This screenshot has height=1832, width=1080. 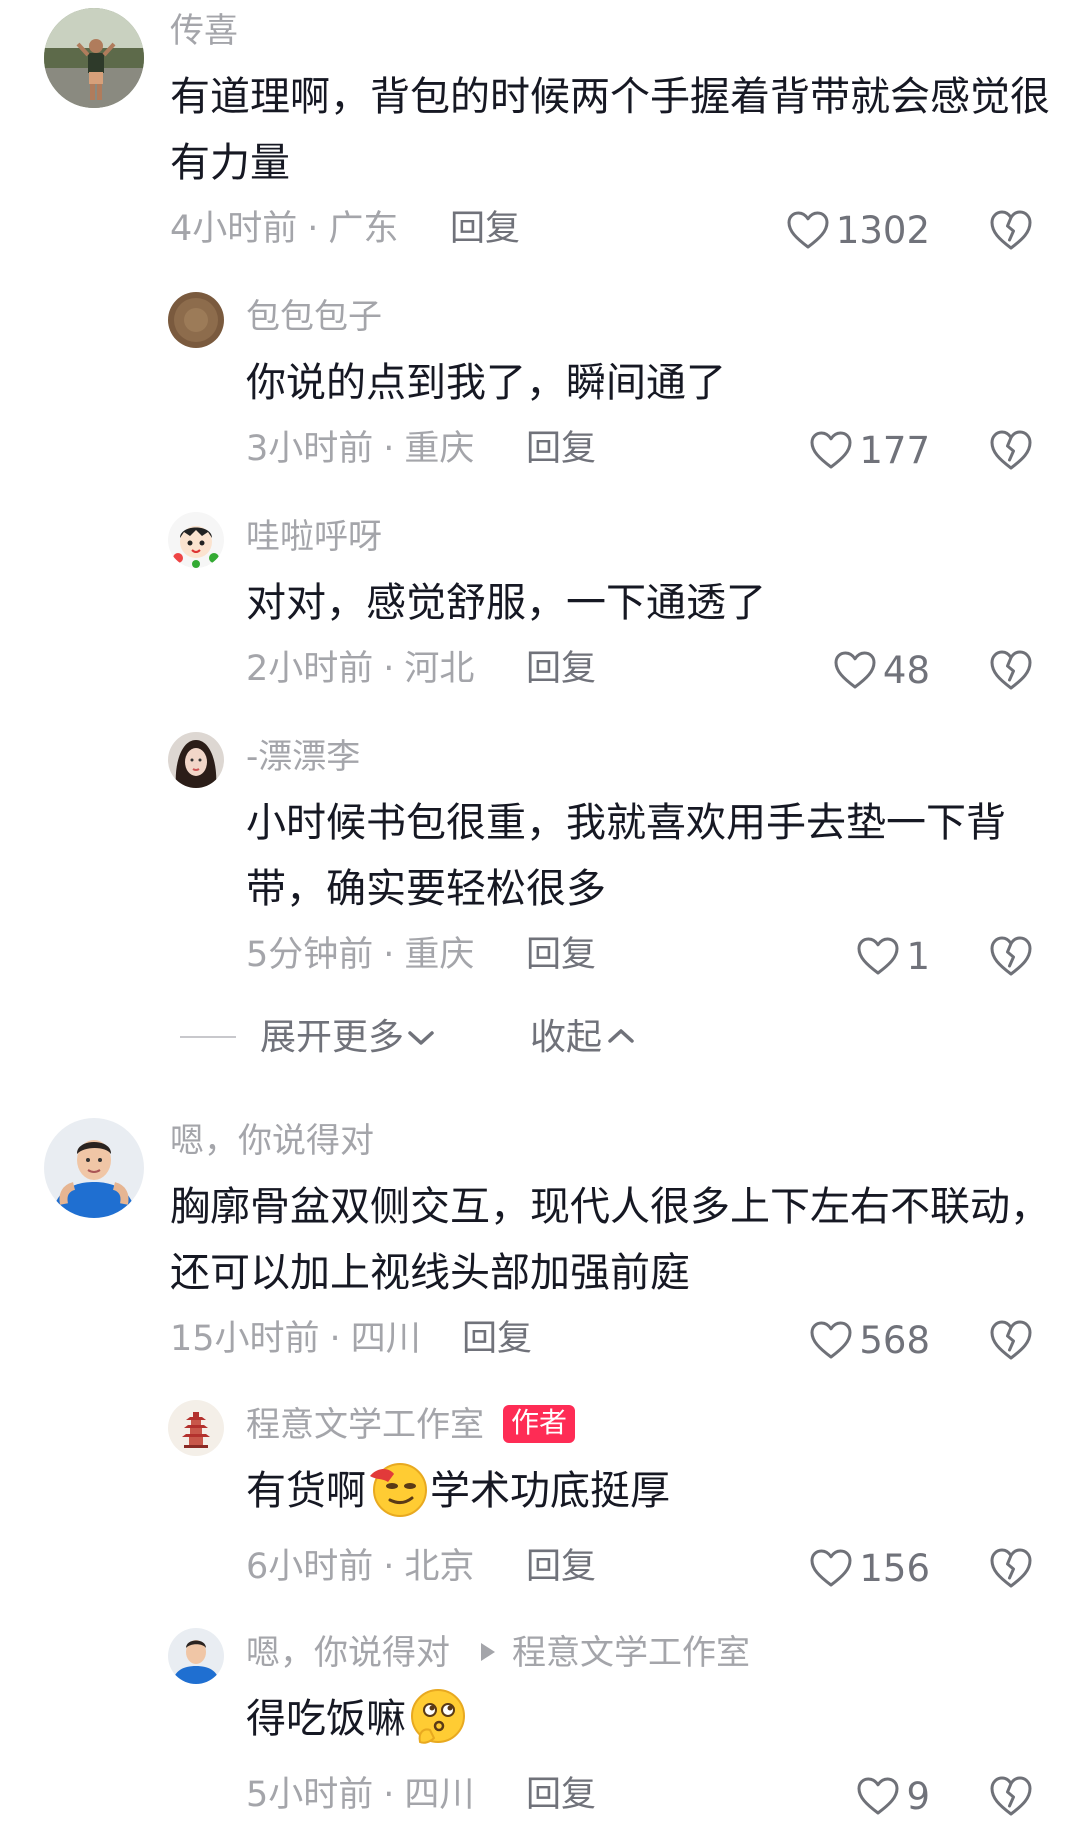 I want to click on avatar-cartoon-icon, so click(x=196, y=540).